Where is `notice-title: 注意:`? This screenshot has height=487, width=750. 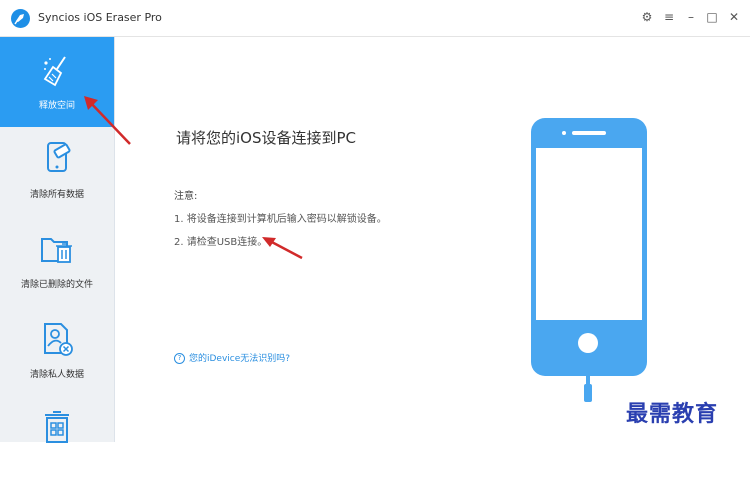 notice-title: 注意: is located at coordinates (186, 196).